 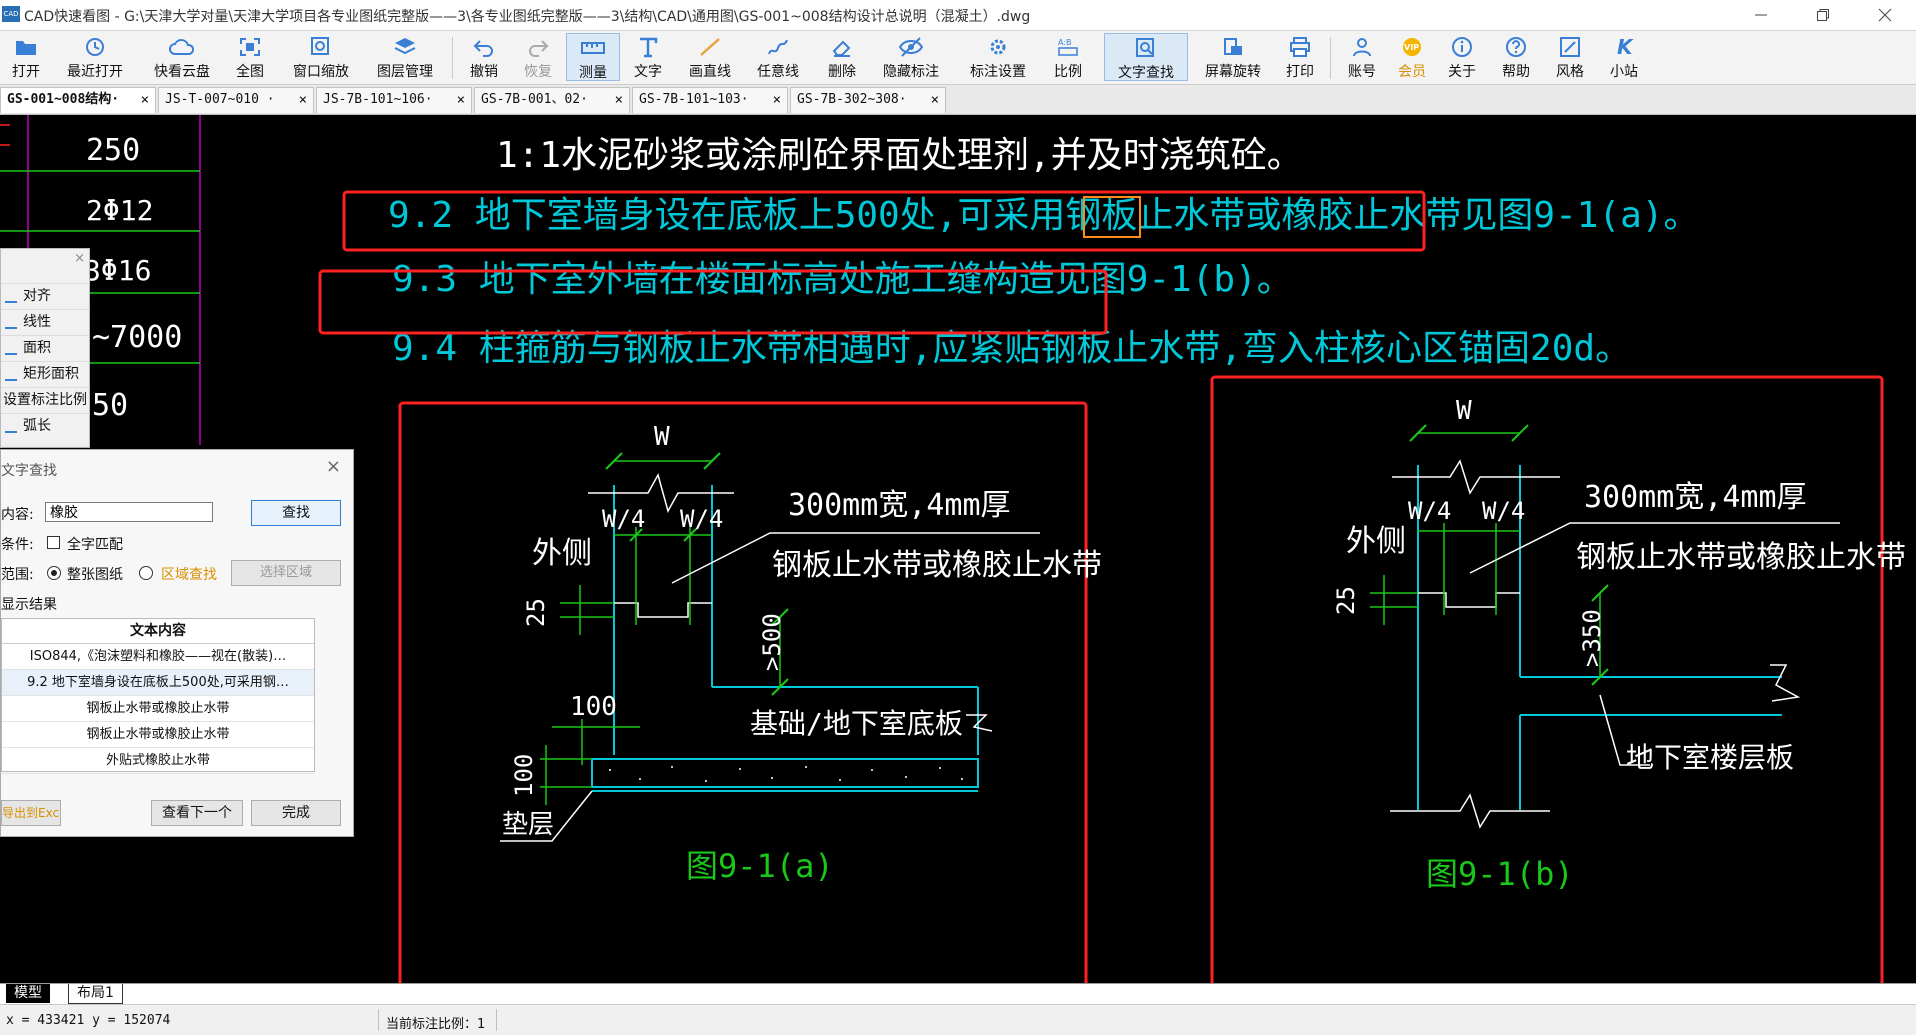 I want to click on measure-arc: 弧长, so click(x=45, y=425).